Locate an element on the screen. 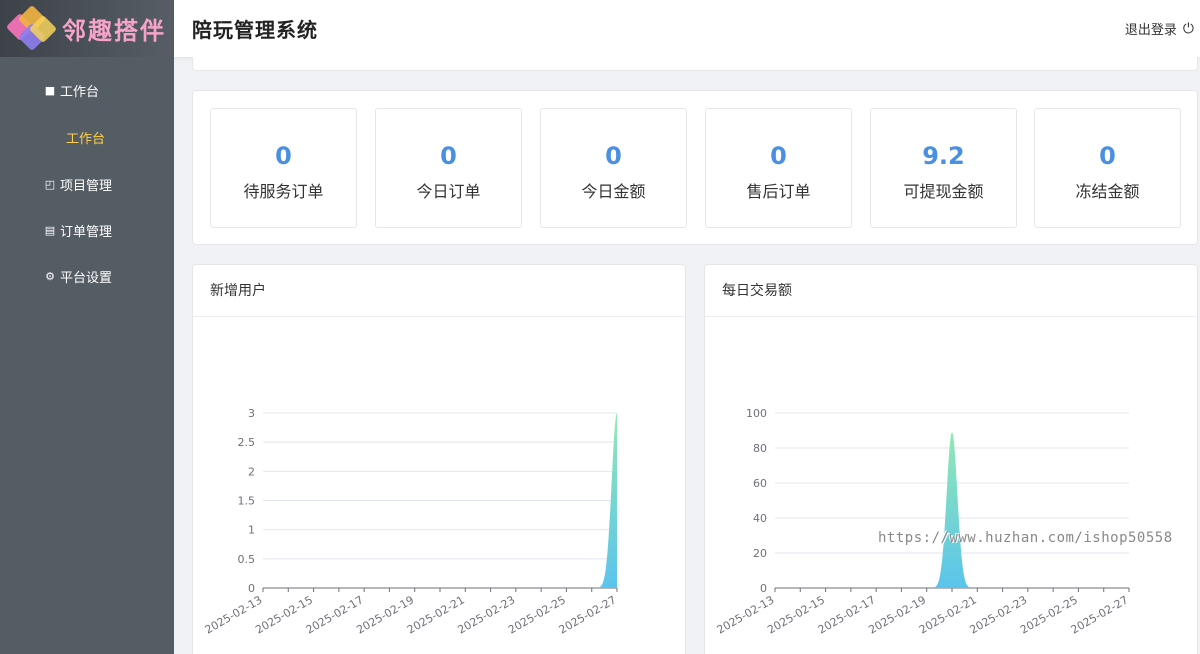 The image size is (1200, 654). brand-logo: 邻趣搭伴 is located at coordinates (87, 28).